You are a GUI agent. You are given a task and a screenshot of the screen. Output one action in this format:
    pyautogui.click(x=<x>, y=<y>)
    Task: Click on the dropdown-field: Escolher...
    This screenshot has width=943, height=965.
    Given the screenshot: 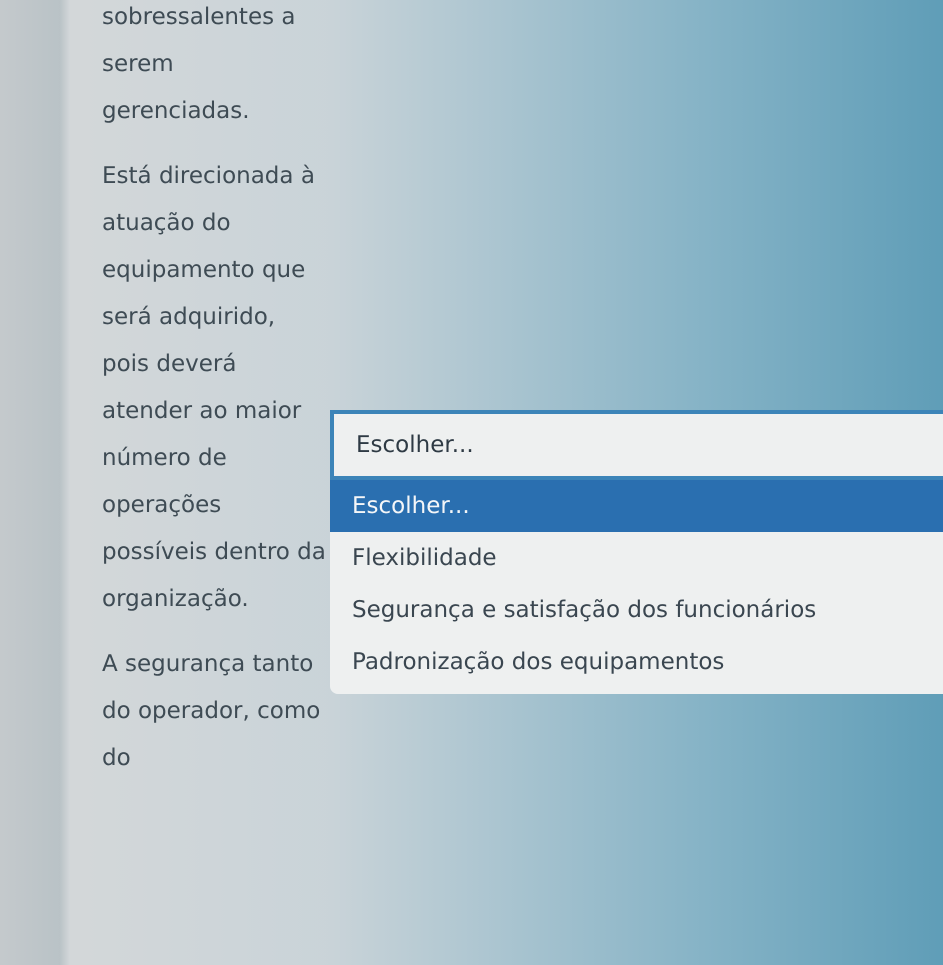 What is the action you would take?
    pyautogui.click(x=636, y=445)
    